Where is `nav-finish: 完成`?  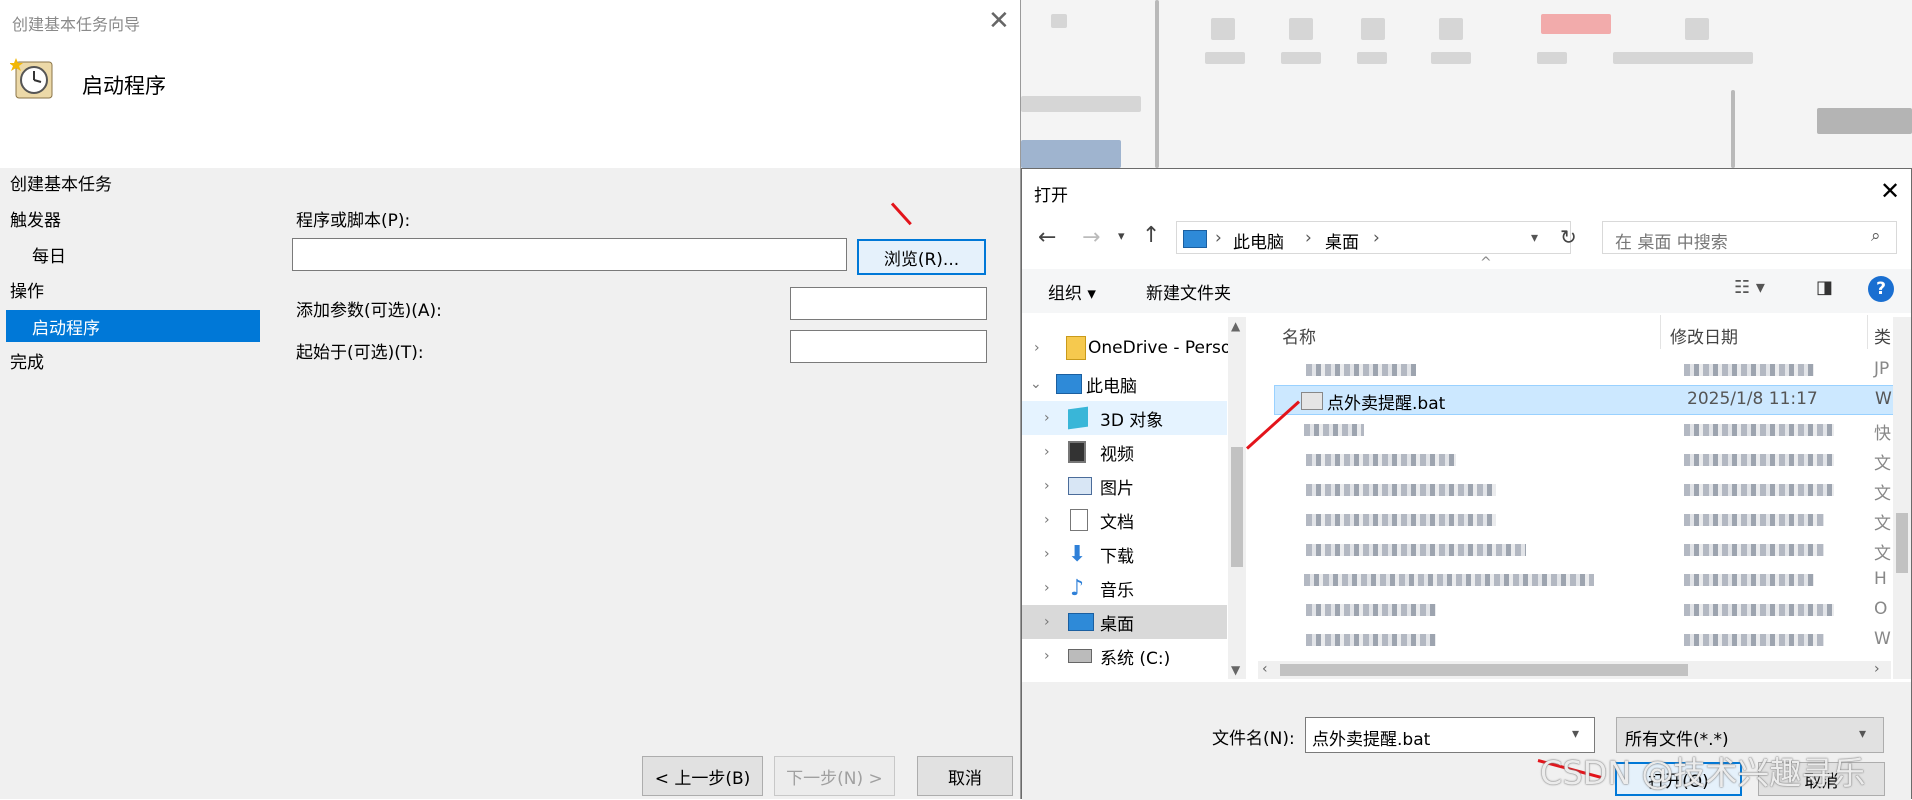 nav-finish: 完成 is located at coordinates (27, 363).